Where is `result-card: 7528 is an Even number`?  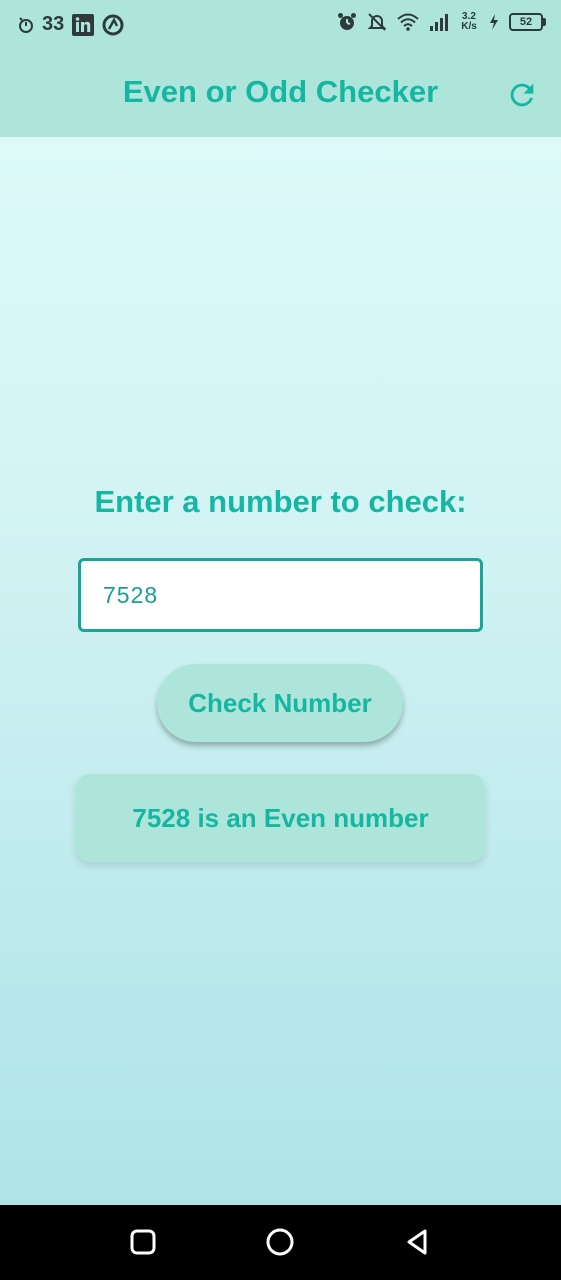 result-card: 7528 is an Even number is located at coordinates (280, 818).